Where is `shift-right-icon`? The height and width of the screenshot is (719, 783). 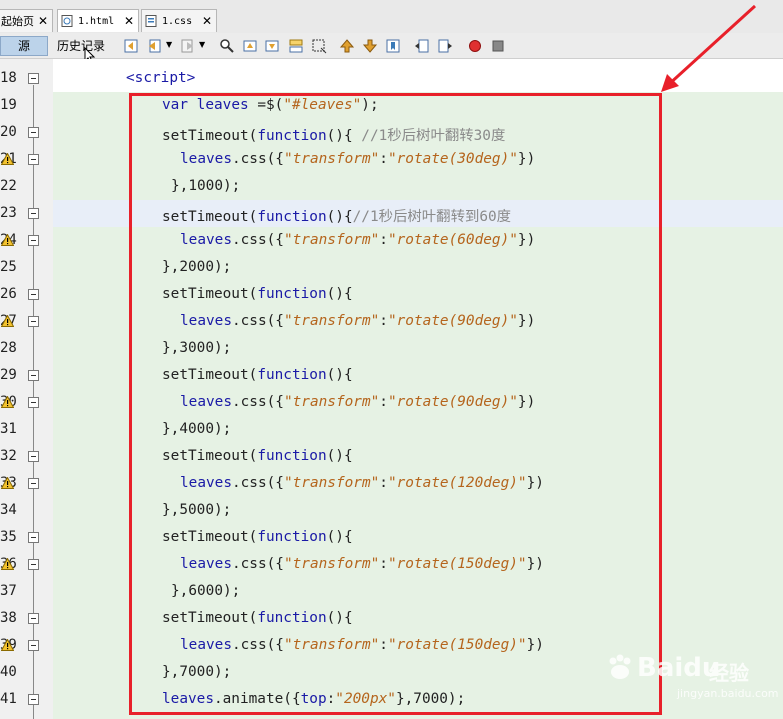 shift-right-icon is located at coordinates (445, 46).